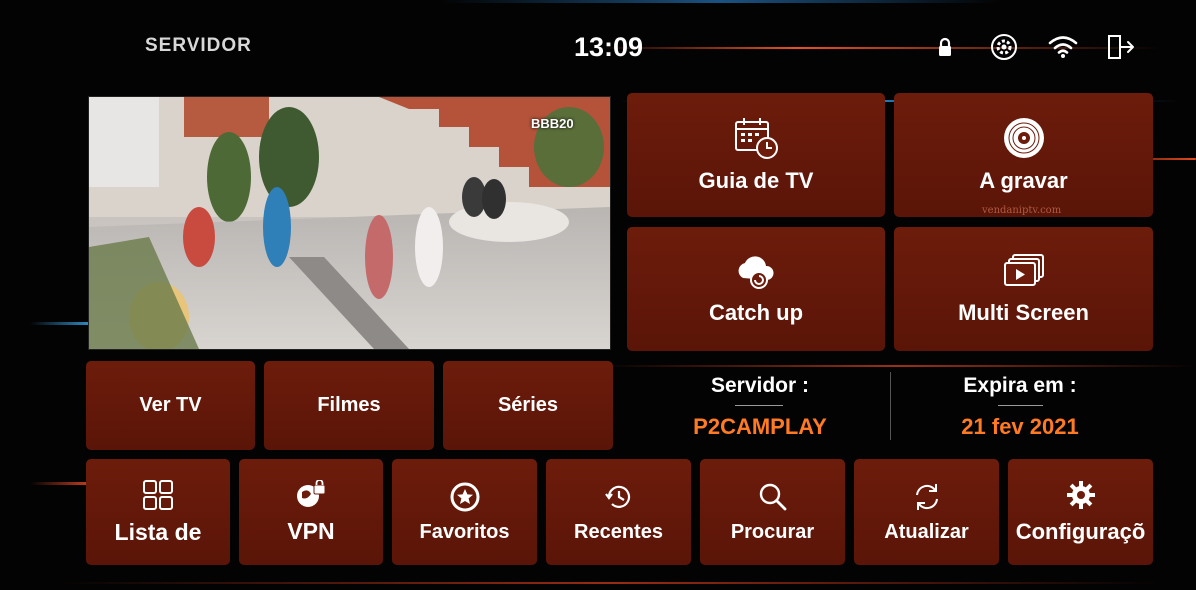  Describe the element at coordinates (760, 385) in the screenshot. I see `server-label: Servidor :` at that location.